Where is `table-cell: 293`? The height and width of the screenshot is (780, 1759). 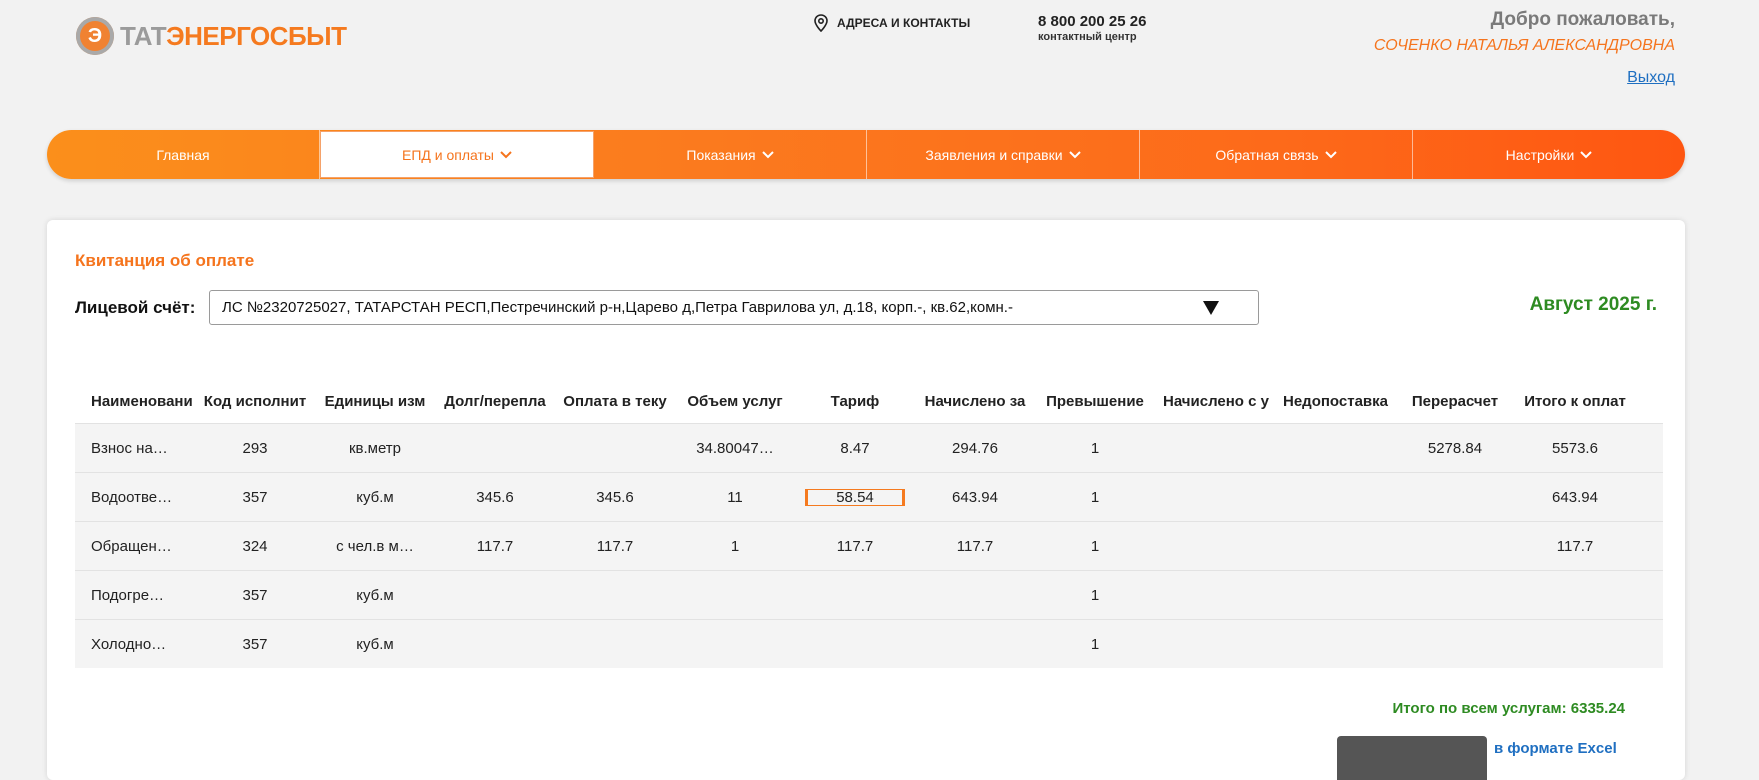 table-cell: 293 is located at coordinates (255, 448).